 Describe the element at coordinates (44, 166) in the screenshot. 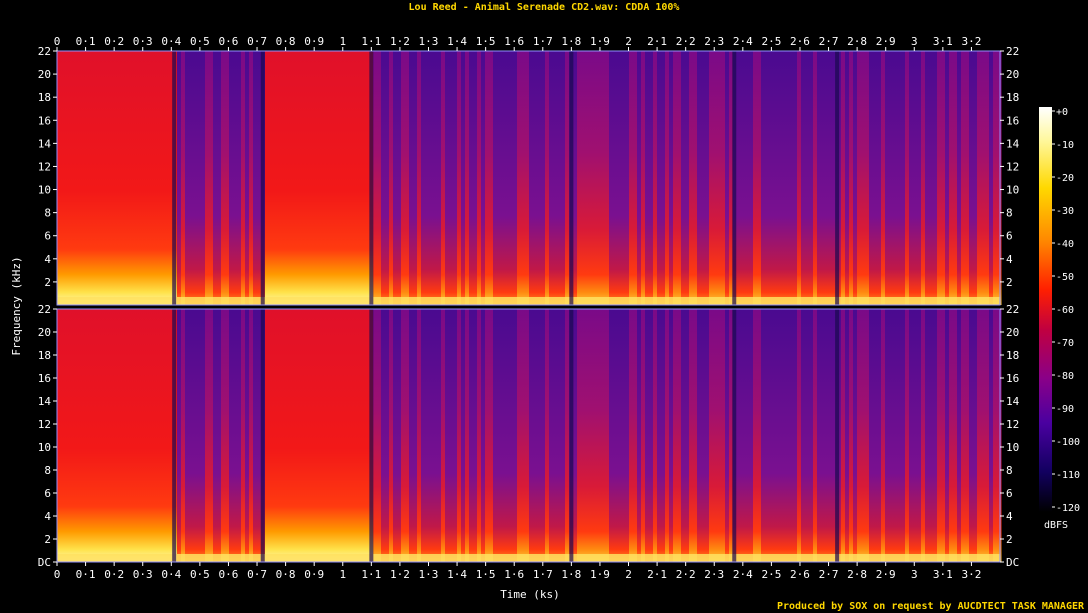

I see `y-tick-label-left: 12` at that location.